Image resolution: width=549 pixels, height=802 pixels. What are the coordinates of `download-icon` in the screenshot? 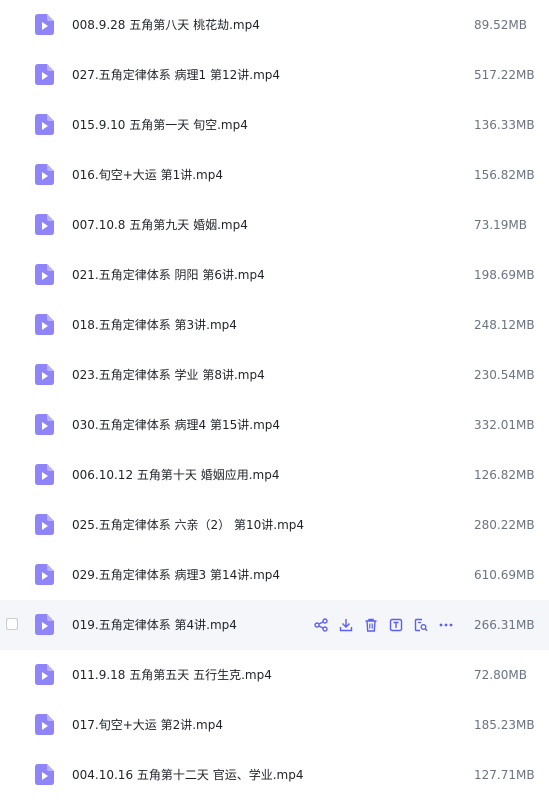 It's located at (346, 625).